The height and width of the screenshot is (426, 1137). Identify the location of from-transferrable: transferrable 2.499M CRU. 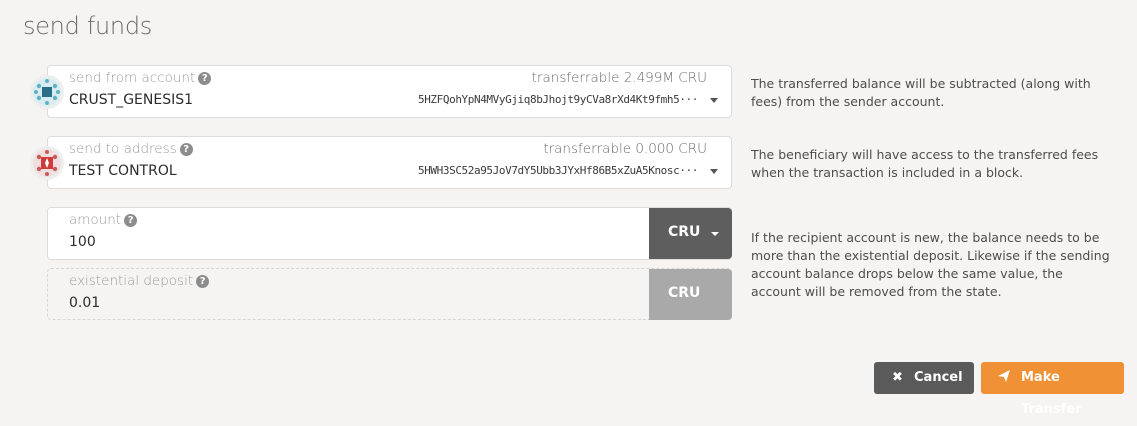
(619, 78).